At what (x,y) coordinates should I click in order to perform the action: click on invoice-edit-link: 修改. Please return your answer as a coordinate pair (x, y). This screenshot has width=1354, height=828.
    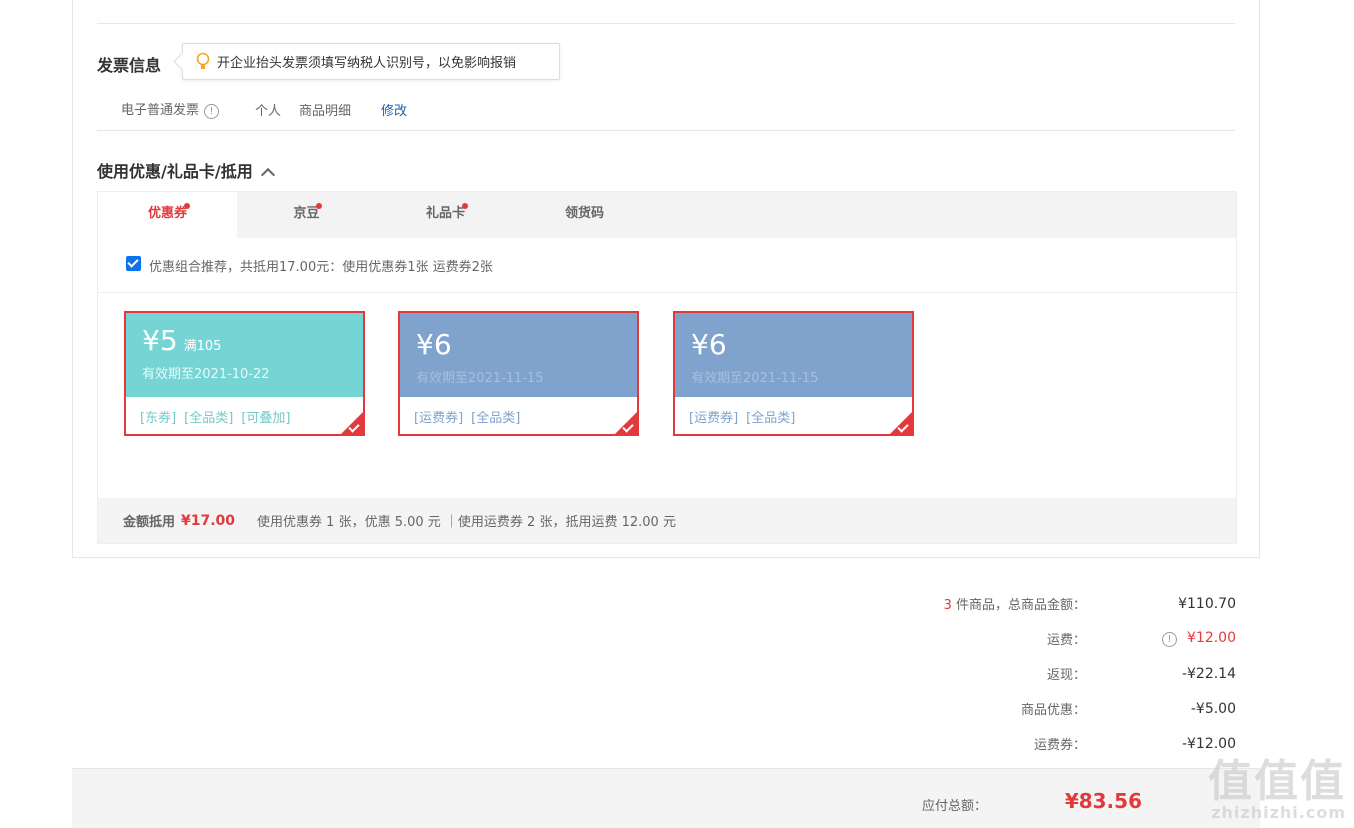
    Looking at the image, I should click on (394, 109).